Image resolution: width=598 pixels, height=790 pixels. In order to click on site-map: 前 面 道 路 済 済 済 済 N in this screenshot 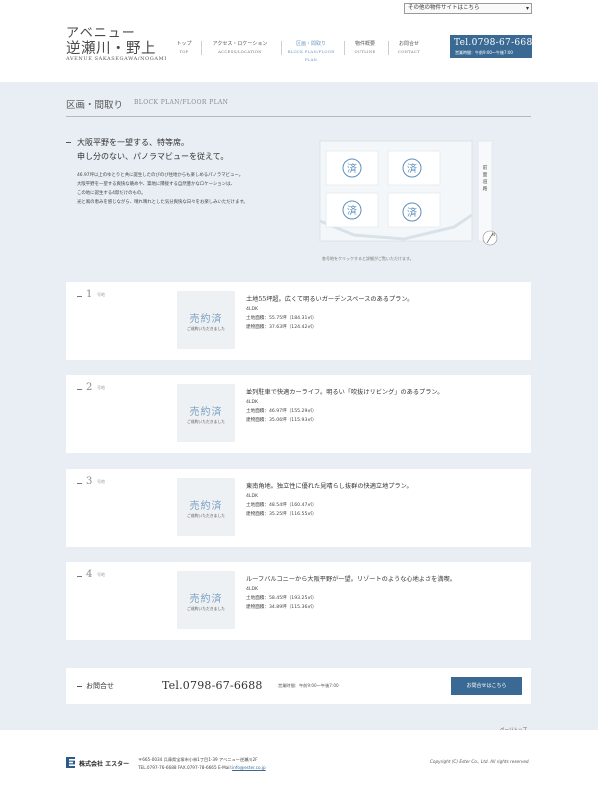, I will do `click(408, 193)`.